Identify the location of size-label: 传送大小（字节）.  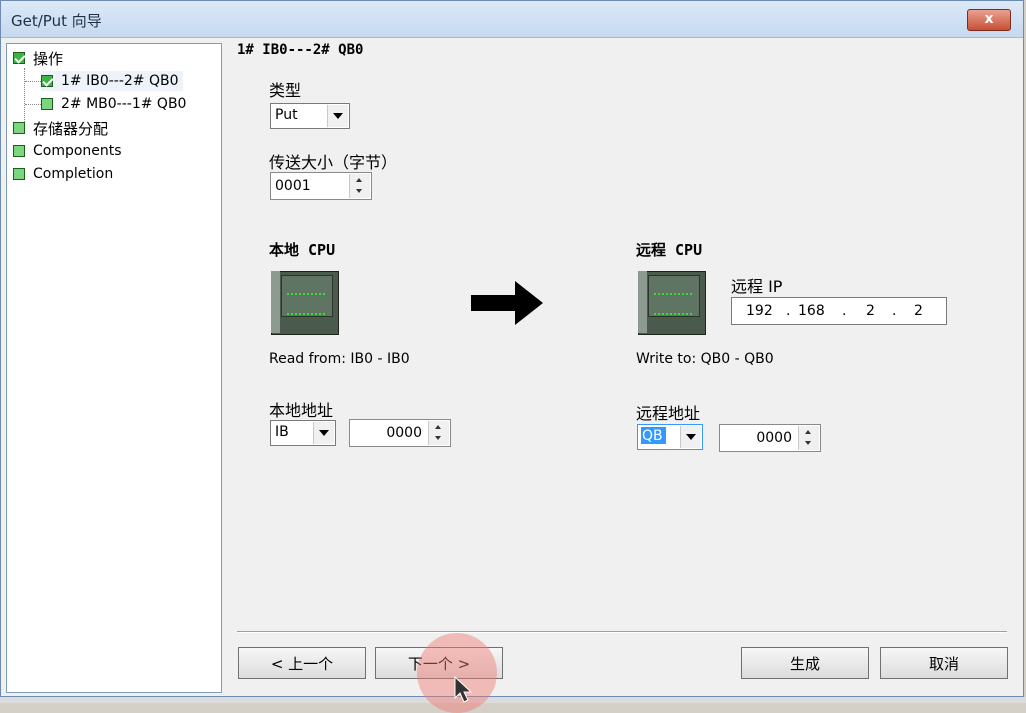
(333, 162).